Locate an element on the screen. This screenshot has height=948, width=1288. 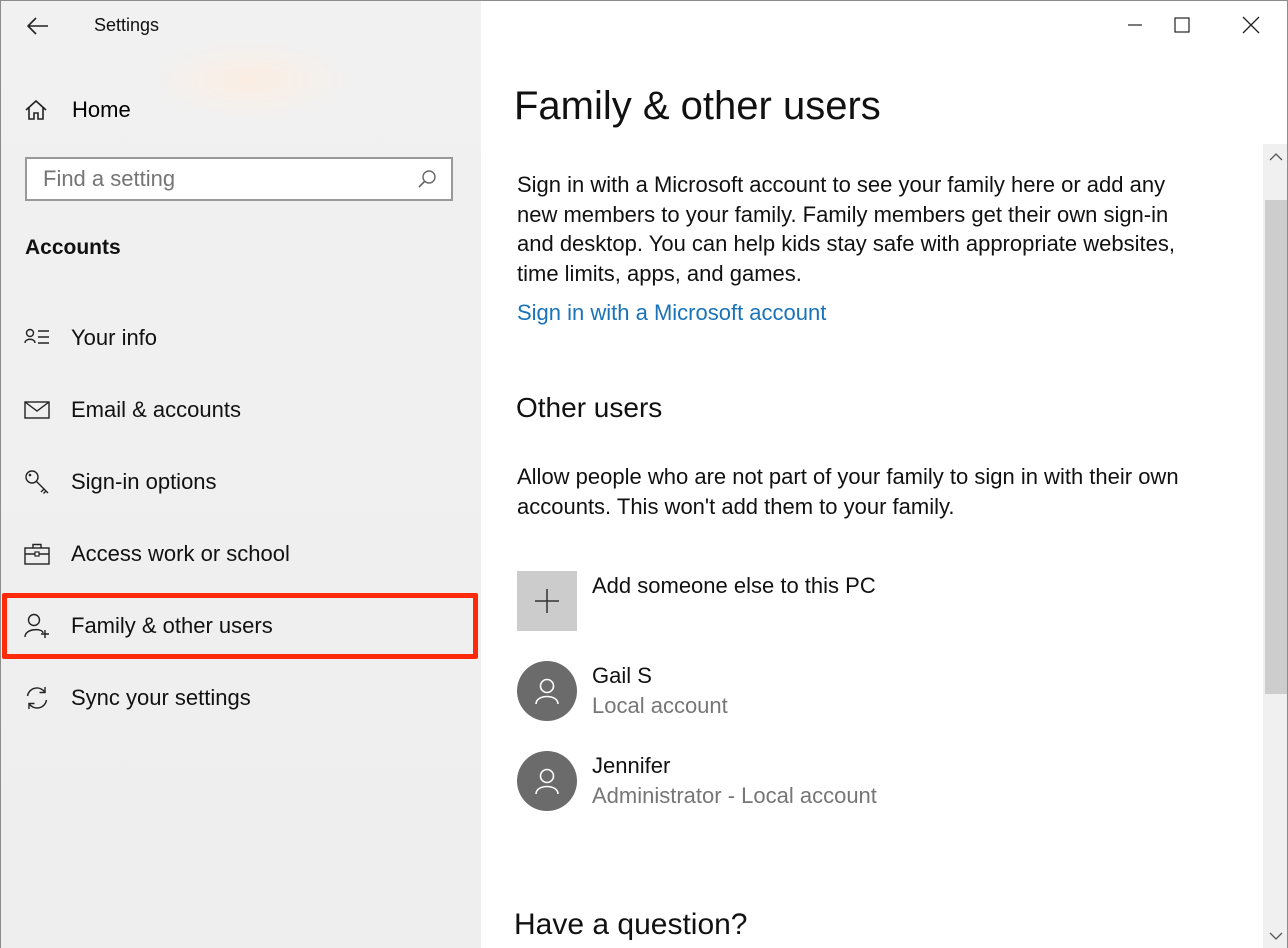
home-label: Home is located at coordinates (101, 109).